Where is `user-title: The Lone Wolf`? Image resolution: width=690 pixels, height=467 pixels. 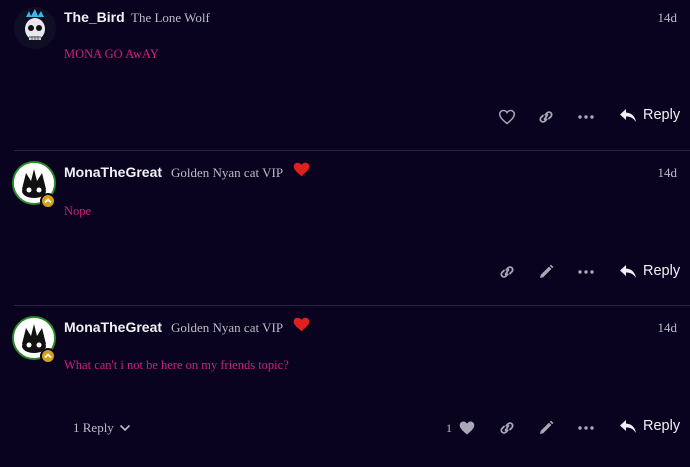
user-title: The Lone Wolf is located at coordinates (170, 17).